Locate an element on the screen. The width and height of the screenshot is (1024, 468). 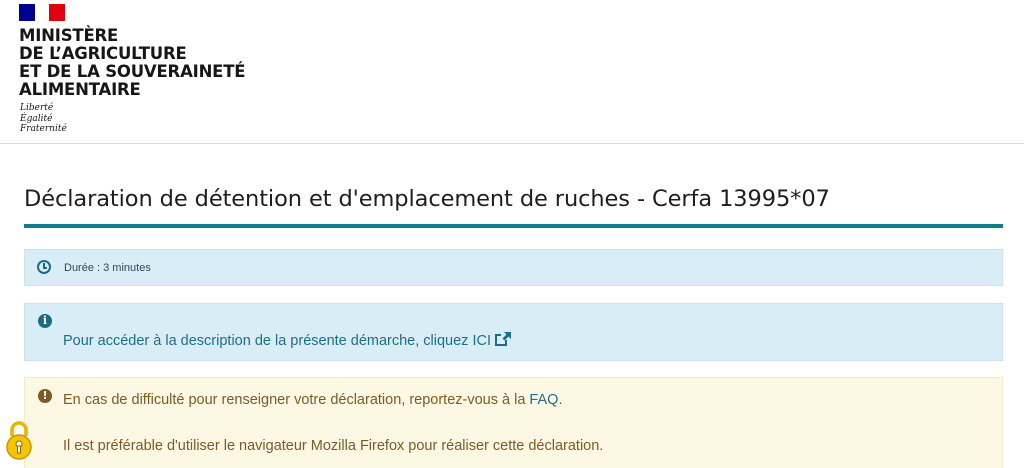
exclamation-circle-icon: ! is located at coordinates (45, 396).